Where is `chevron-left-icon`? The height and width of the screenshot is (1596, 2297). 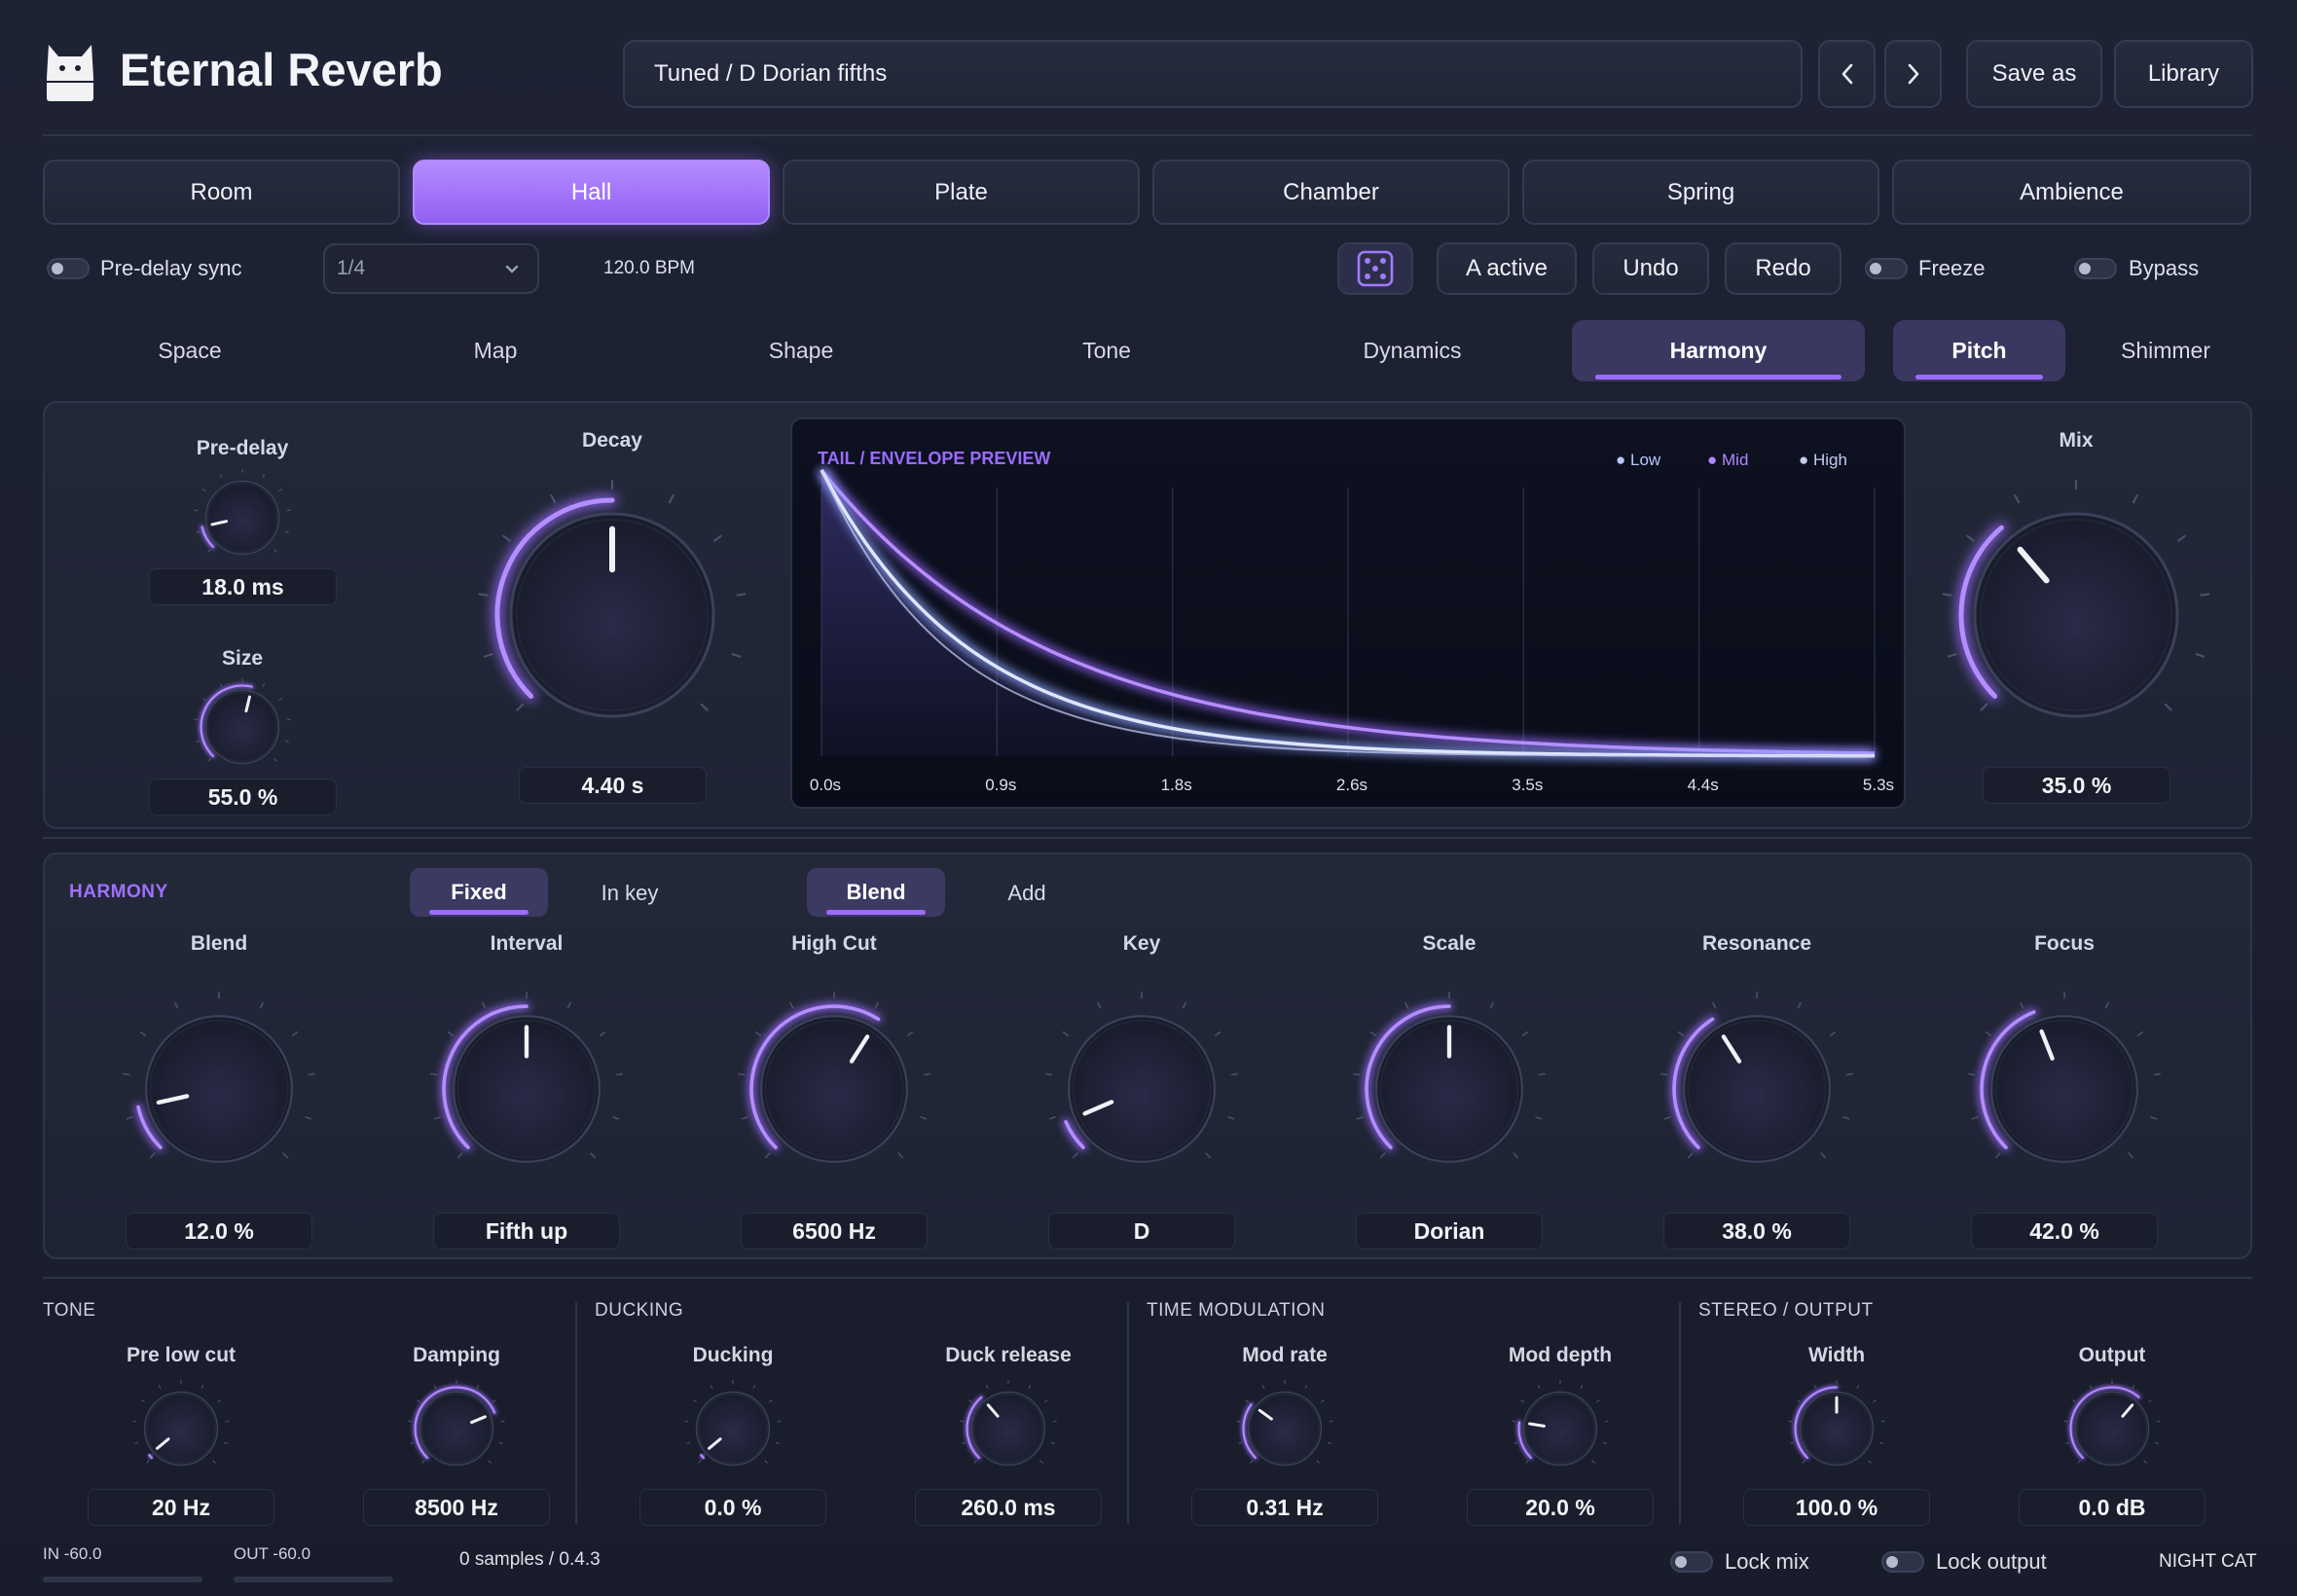
chevron-left-icon is located at coordinates (1846, 74).